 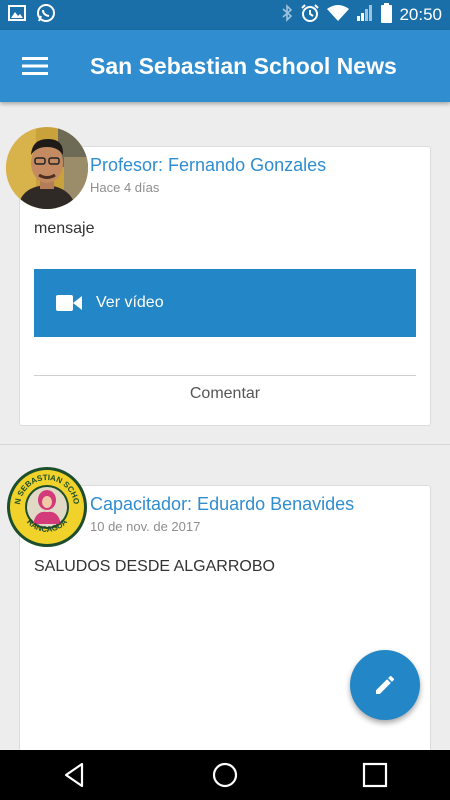 I want to click on status-bar: 20:50, so click(x=225, y=15).